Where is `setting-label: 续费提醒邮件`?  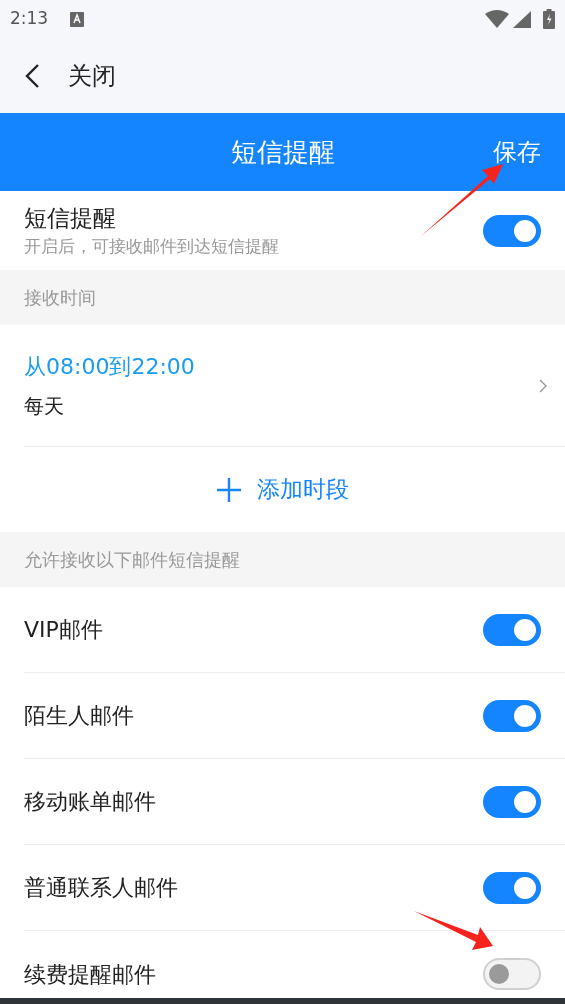 setting-label: 续费提醒邮件 is located at coordinates (90, 974).